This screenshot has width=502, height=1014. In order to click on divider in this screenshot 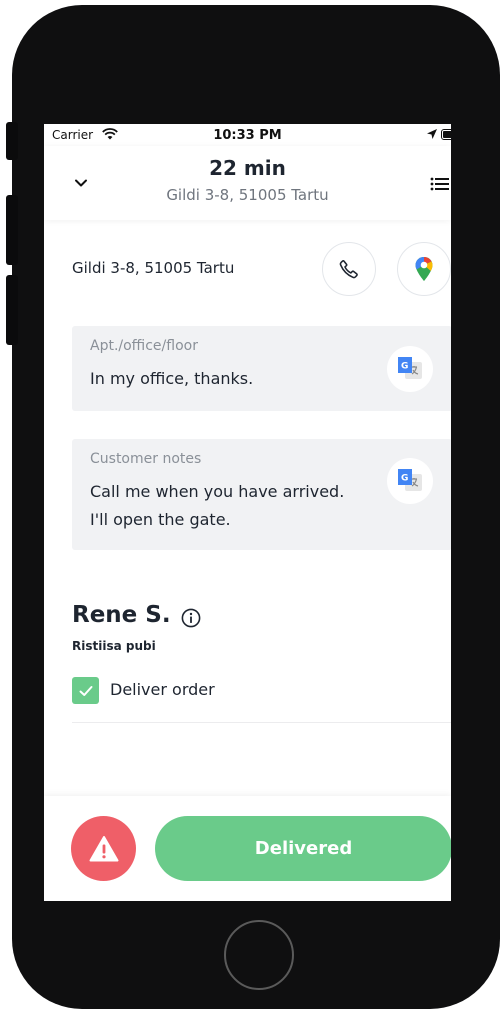, I will do `click(261, 722)`.